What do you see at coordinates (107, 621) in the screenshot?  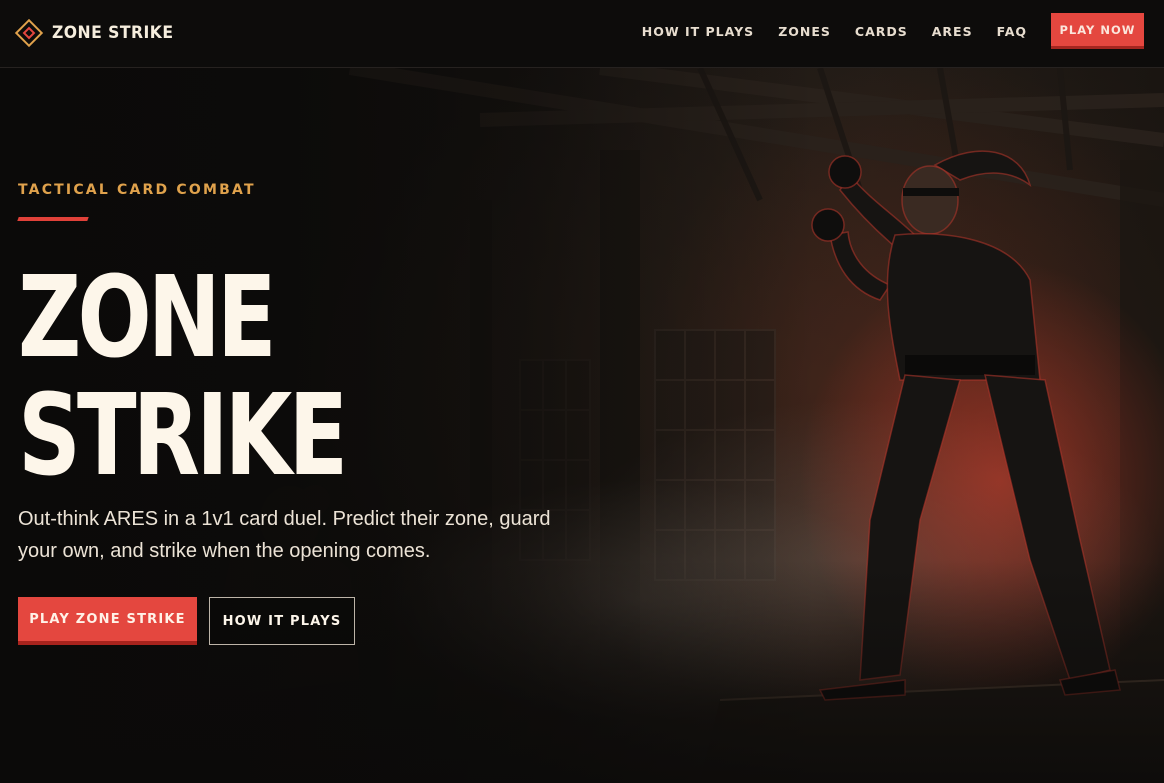 I see `play-zone-strike-button: PLAY ZONE STRIKE` at bounding box center [107, 621].